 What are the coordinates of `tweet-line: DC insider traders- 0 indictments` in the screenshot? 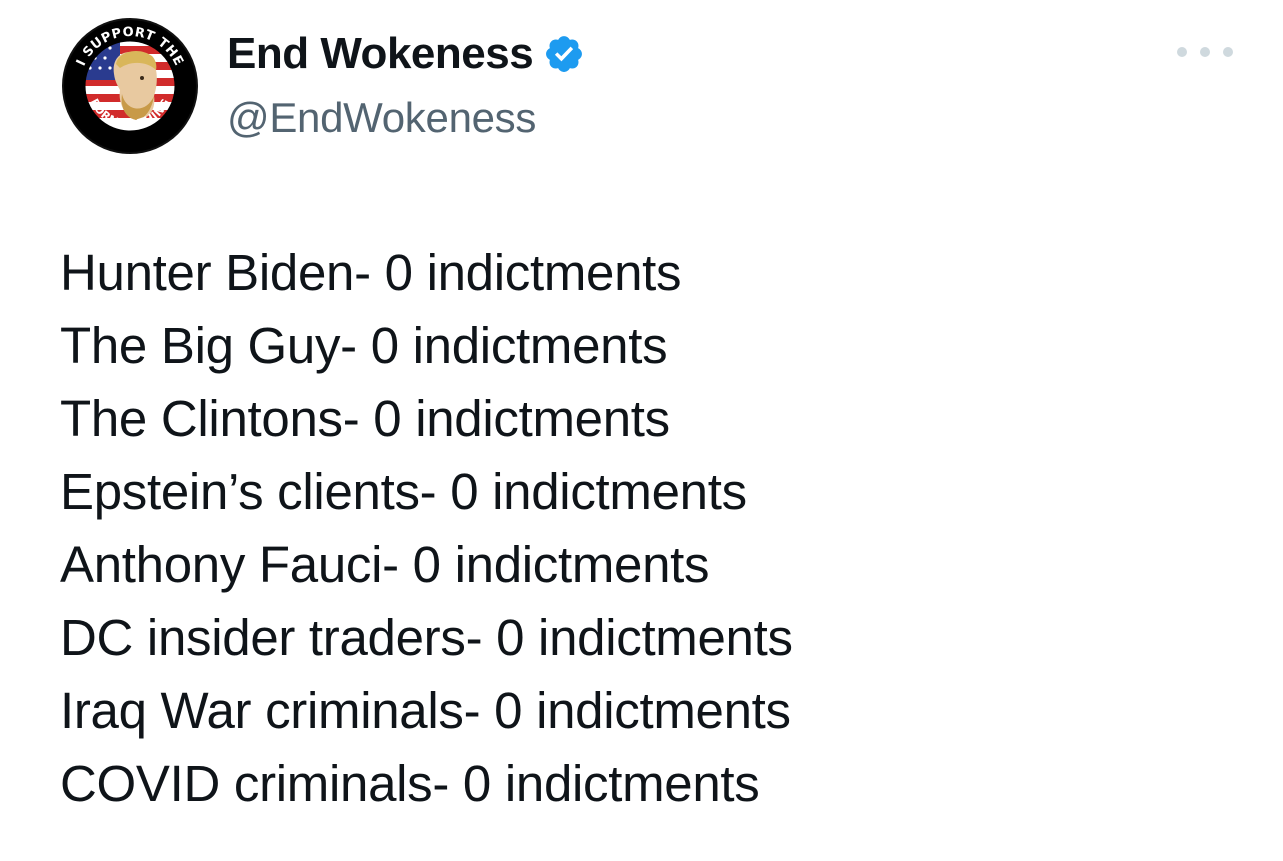 It's located at (426, 637).